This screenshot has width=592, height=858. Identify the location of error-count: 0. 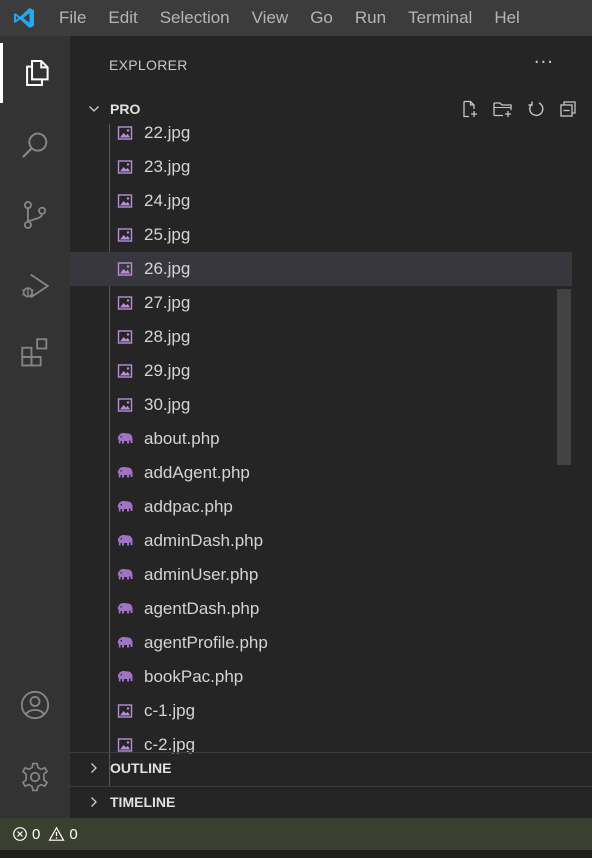
(36, 834).